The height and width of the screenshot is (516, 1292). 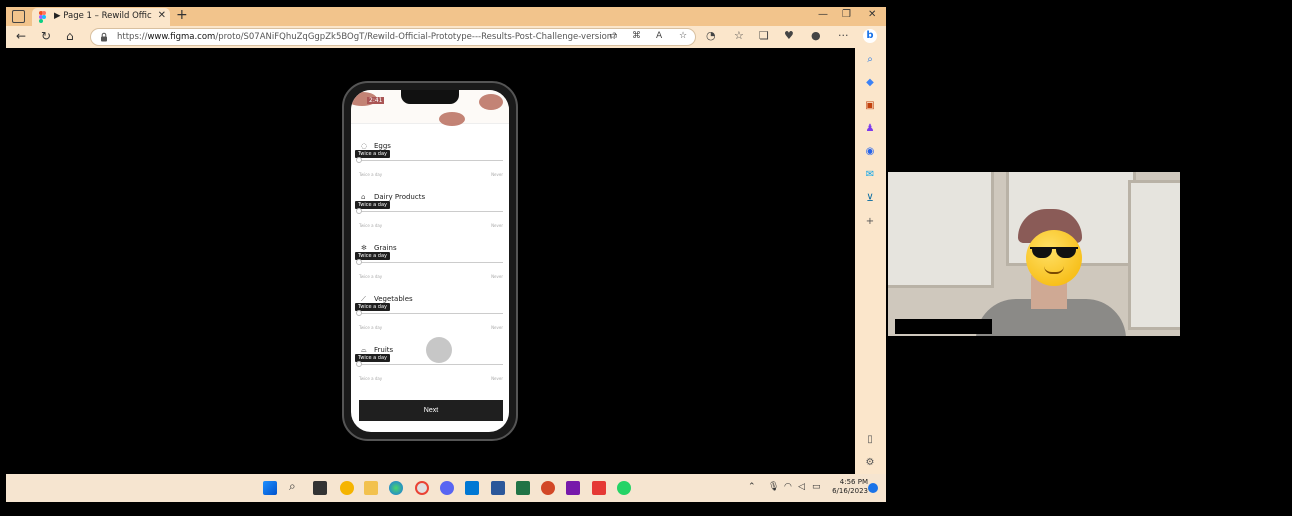 What do you see at coordinates (659, 36) in the screenshot?
I see `read-aloud-icon: A` at bounding box center [659, 36].